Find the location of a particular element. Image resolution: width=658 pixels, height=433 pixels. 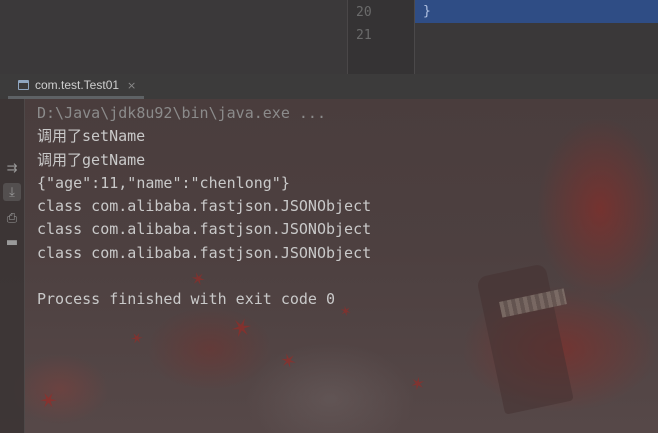

scroll-to-end-icon: ⤓ is located at coordinates (12, 192).